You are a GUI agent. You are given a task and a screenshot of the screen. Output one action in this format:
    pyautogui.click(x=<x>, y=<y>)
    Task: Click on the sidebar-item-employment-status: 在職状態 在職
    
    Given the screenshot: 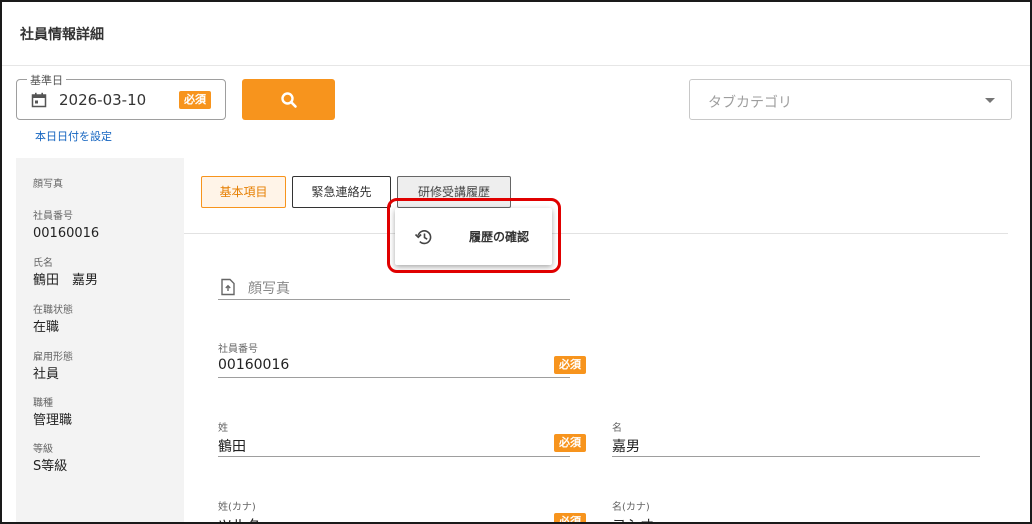 What is the action you would take?
    pyautogui.click(x=53, y=320)
    